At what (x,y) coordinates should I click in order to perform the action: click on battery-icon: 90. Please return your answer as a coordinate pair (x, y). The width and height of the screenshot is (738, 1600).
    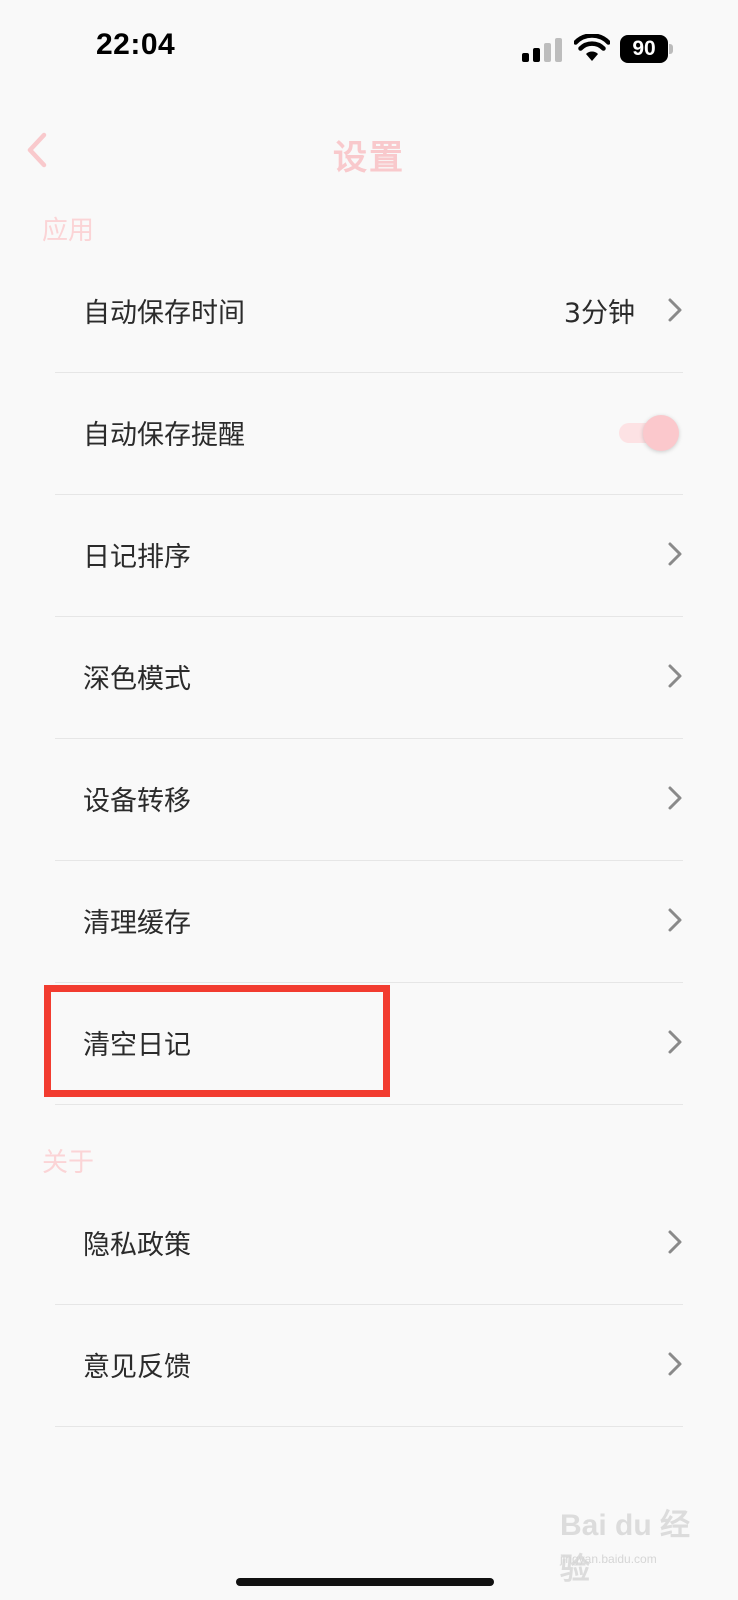
    Looking at the image, I should click on (646, 49).